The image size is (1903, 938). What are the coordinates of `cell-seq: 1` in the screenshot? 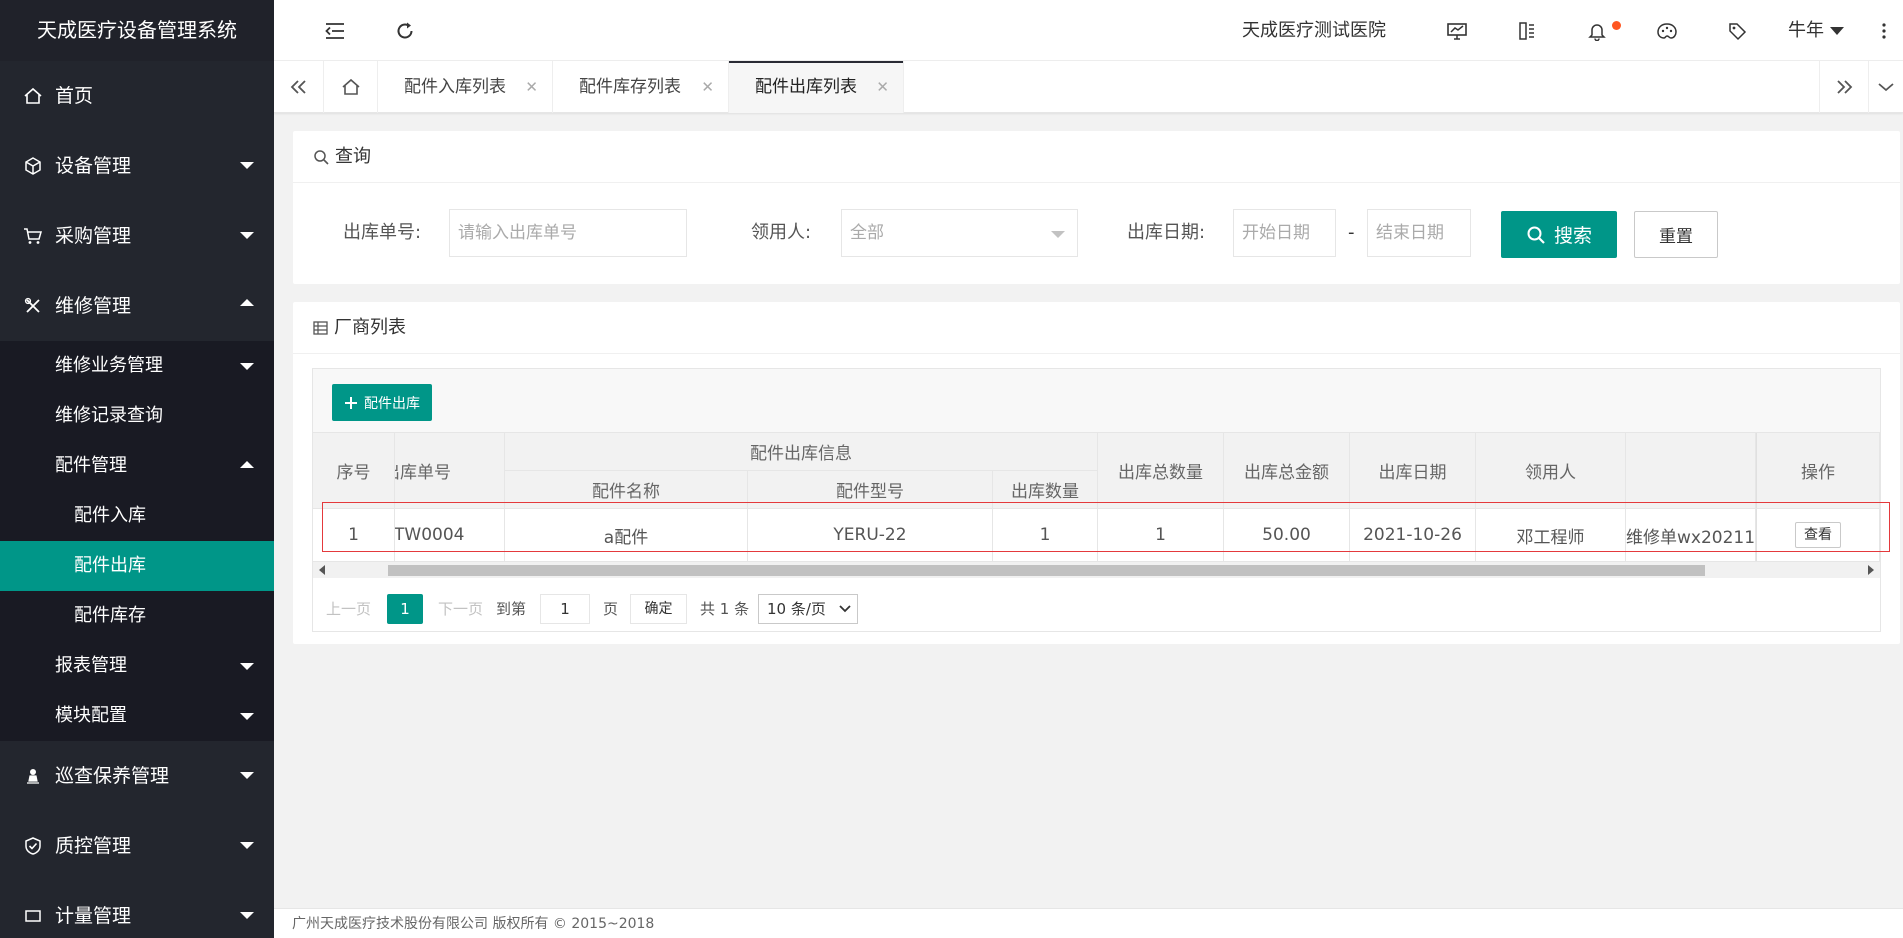 It's located at (354, 535).